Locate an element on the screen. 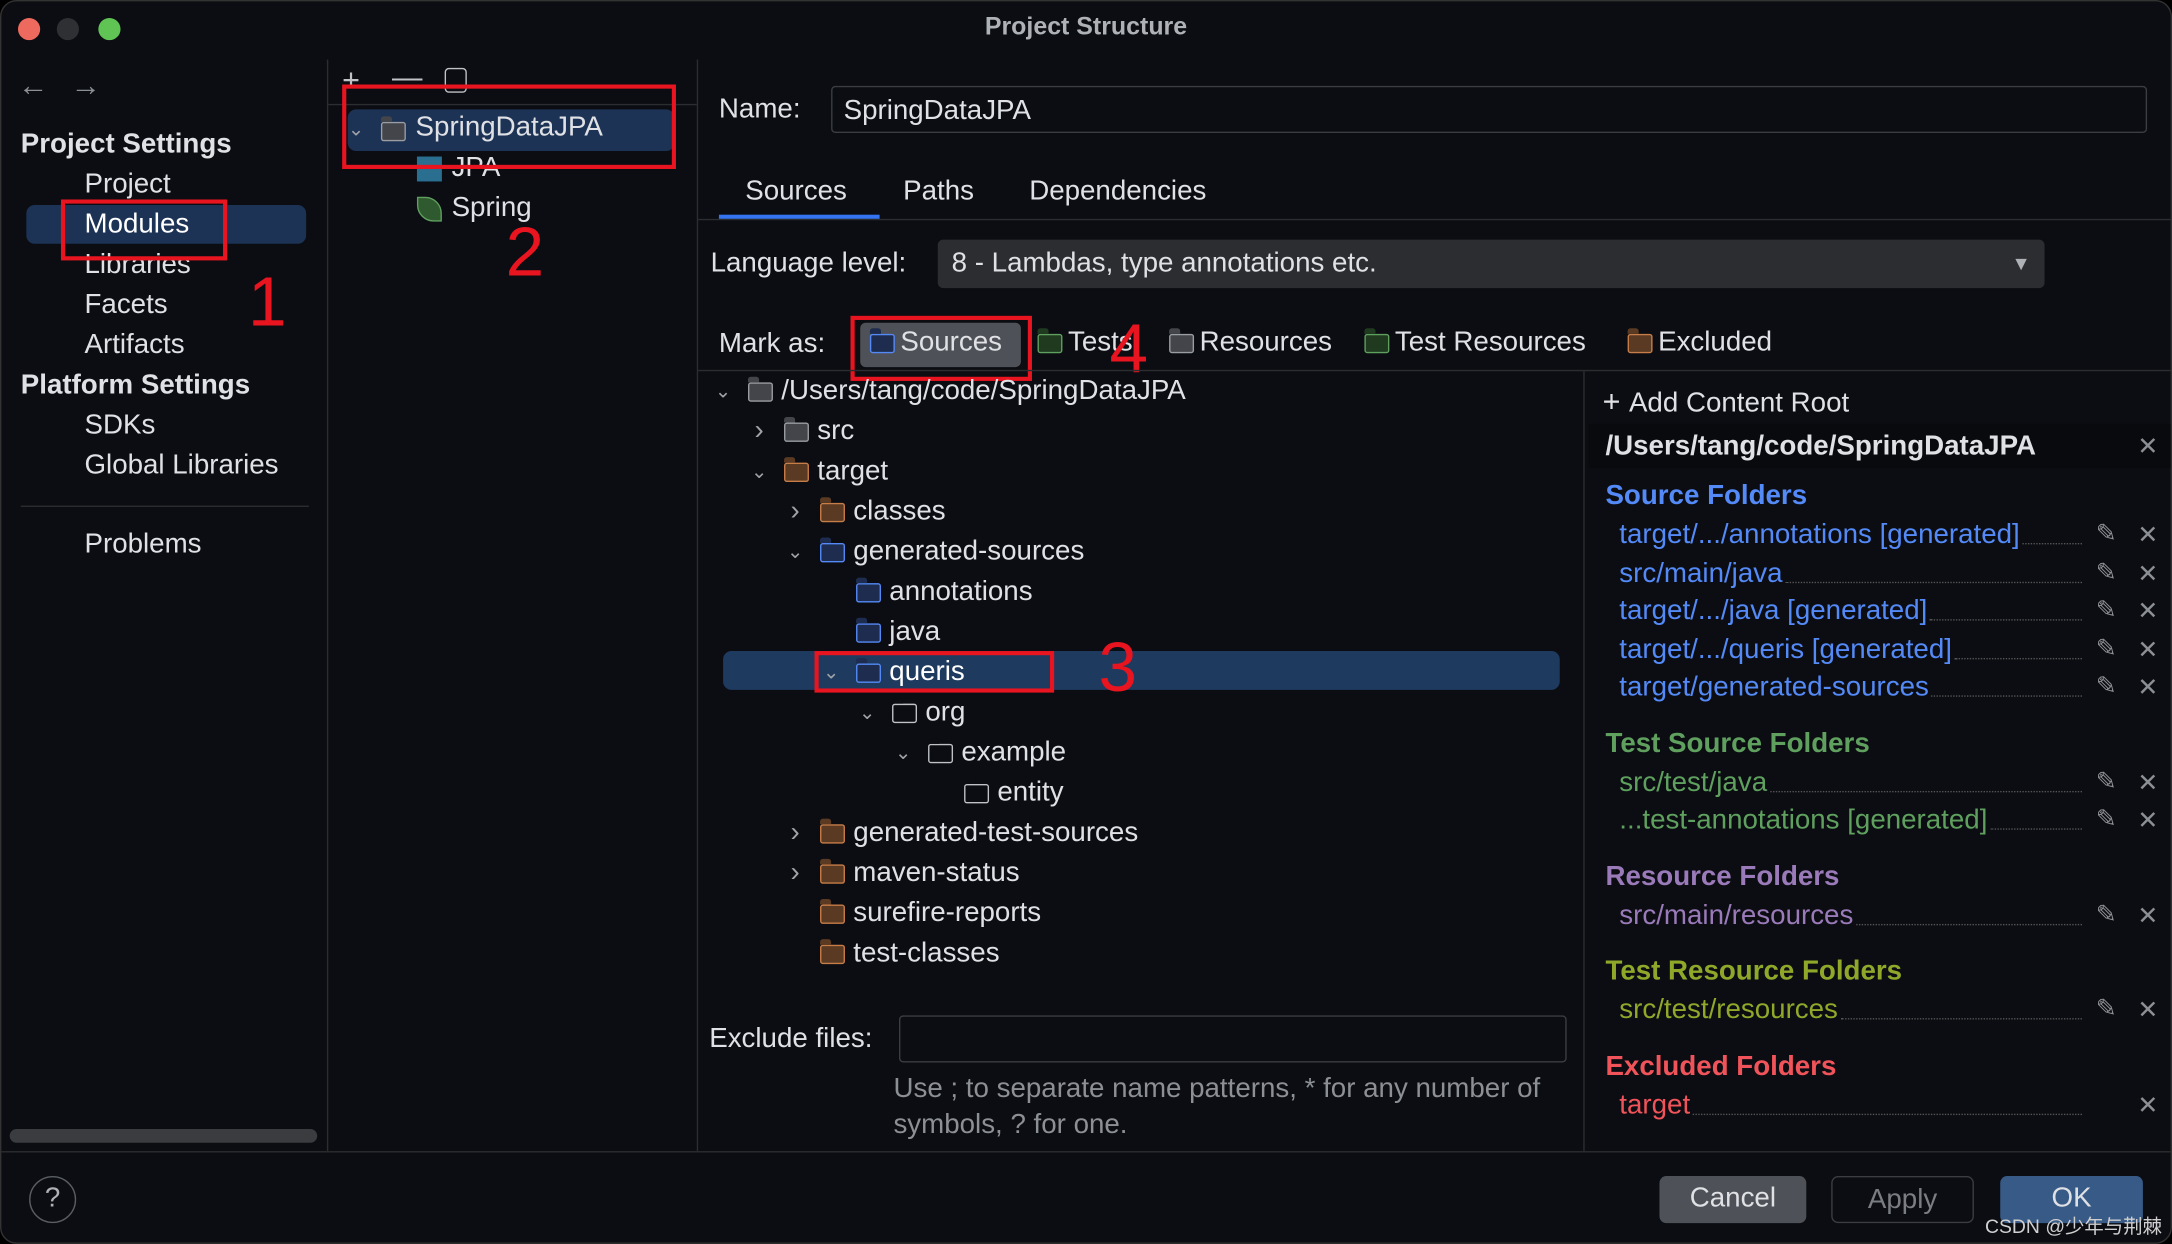 The width and height of the screenshot is (2172, 1244). source-folder-icon is located at coordinates (832, 549).